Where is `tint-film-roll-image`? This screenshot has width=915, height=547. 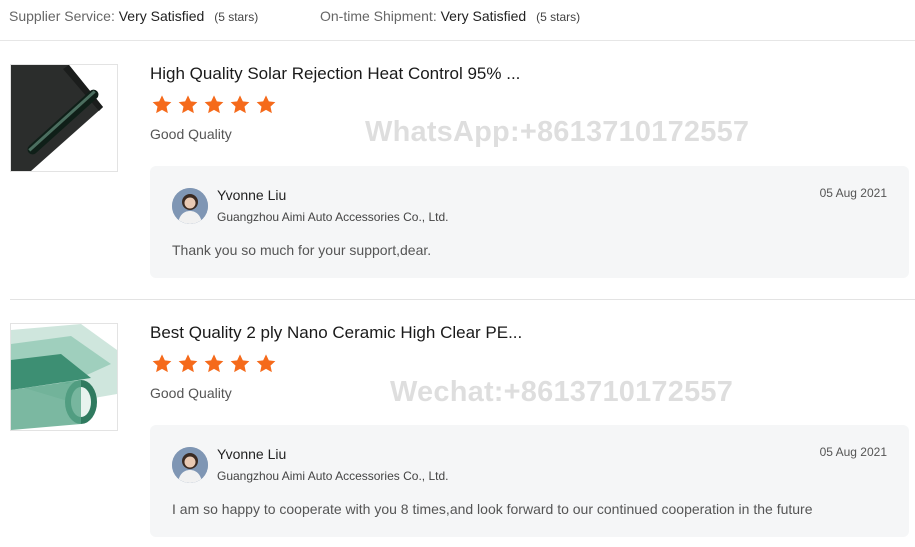 tint-film-roll-image is located at coordinates (64, 118).